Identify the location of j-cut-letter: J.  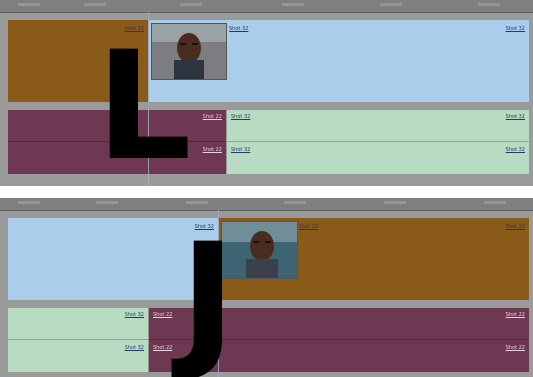
(208, 294).